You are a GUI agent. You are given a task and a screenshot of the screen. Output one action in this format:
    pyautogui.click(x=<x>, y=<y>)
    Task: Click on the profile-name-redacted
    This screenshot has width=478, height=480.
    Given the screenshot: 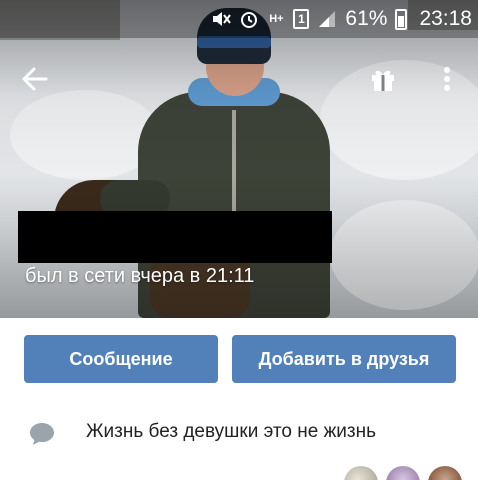 What is the action you would take?
    pyautogui.click(x=175, y=237)
    